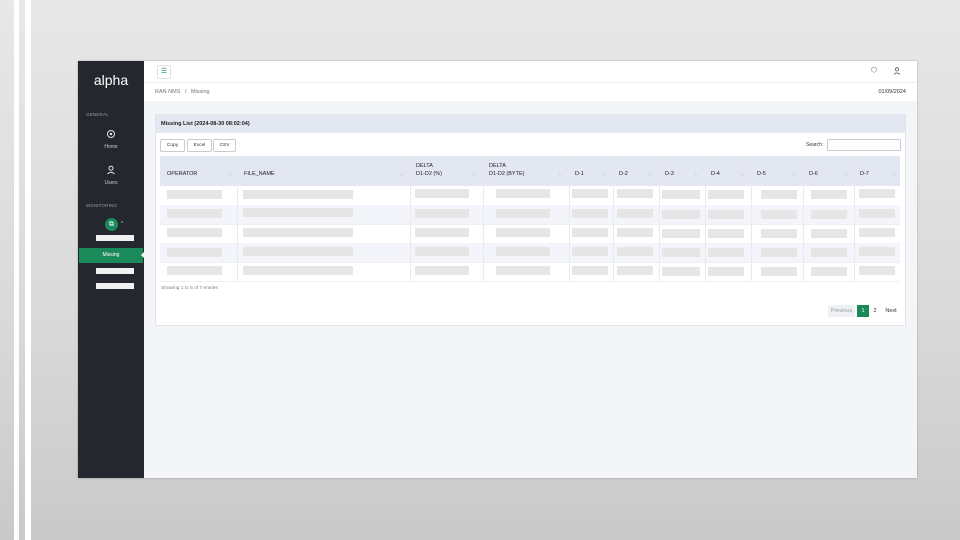 This screenshot has height=540, width=960. Describe the element at coordinates (111, 175) in the screenshot. I see `sidebar-item-users: Users` at that location.